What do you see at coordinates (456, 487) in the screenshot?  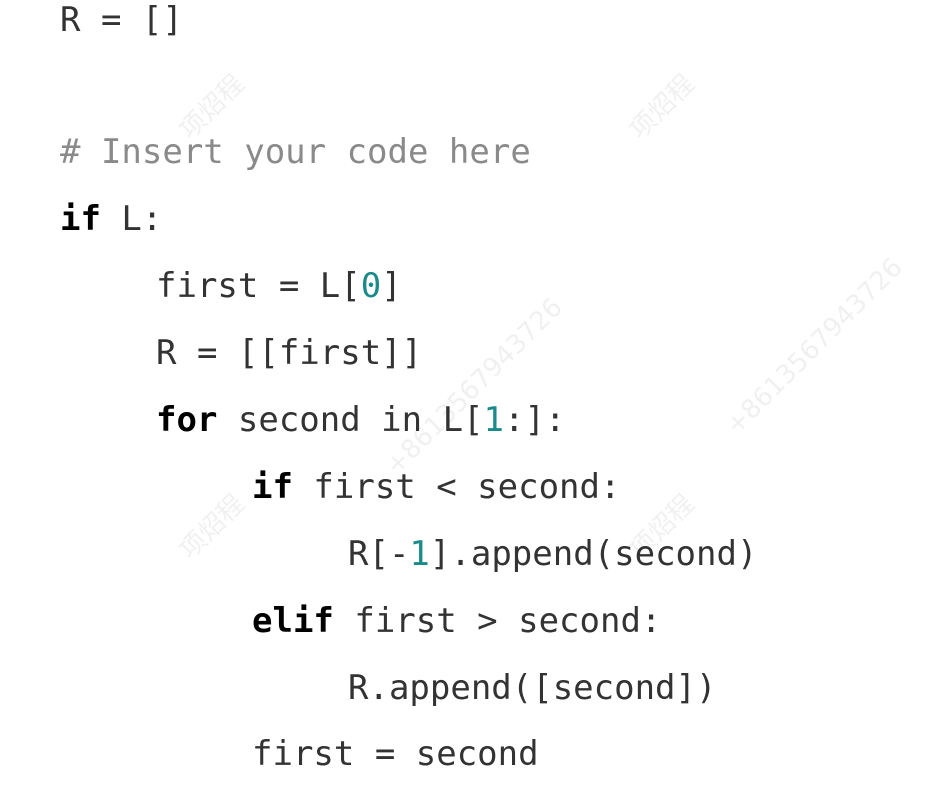 I see `code-text: first < second:` at bounding box center [456, 487].